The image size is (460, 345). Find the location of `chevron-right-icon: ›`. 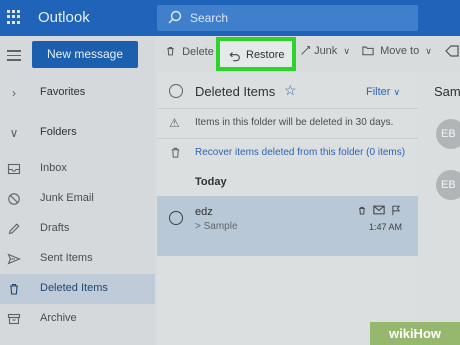

chevron-right-icon: › is located at coordinates (14, 93).